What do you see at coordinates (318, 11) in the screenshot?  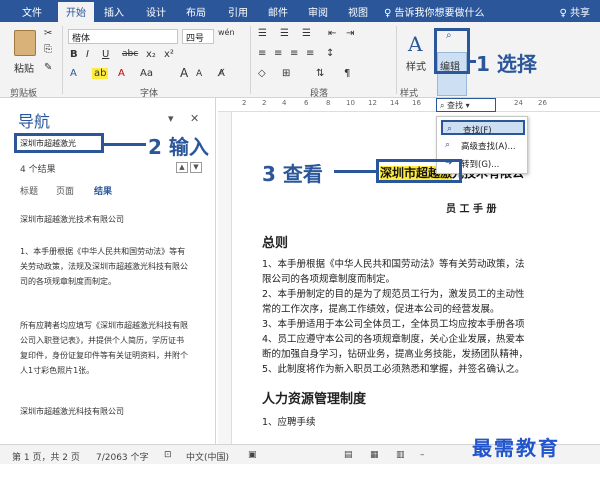 I see `tab-review: 审阅` at bounding box center [318, 11].